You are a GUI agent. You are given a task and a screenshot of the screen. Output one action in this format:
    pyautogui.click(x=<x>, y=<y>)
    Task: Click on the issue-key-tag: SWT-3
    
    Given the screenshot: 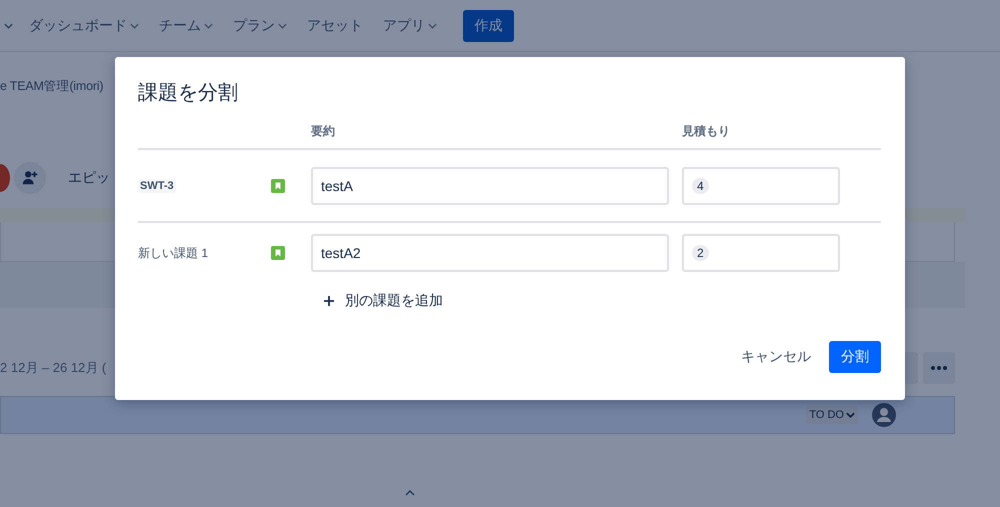 What is the action you would take?
    pyautogui.click(x=157, y=185)
    